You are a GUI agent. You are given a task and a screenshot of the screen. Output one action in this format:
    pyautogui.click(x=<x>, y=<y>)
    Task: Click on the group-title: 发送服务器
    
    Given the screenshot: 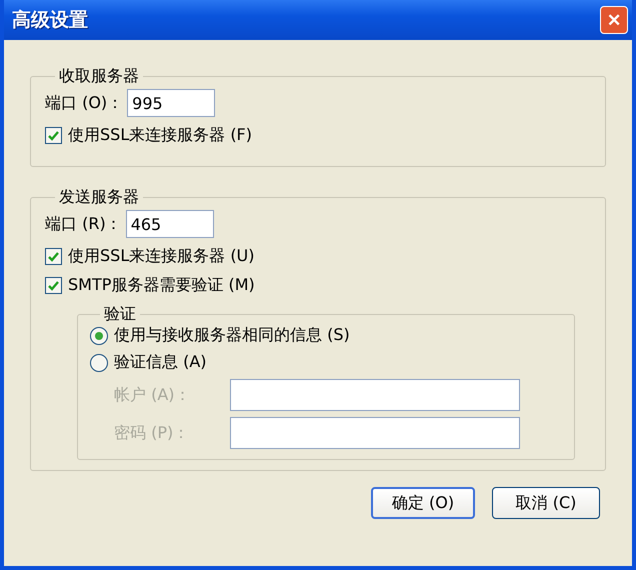 What is the action you would take?
    pyautogui.click(x=99, y=197)
    